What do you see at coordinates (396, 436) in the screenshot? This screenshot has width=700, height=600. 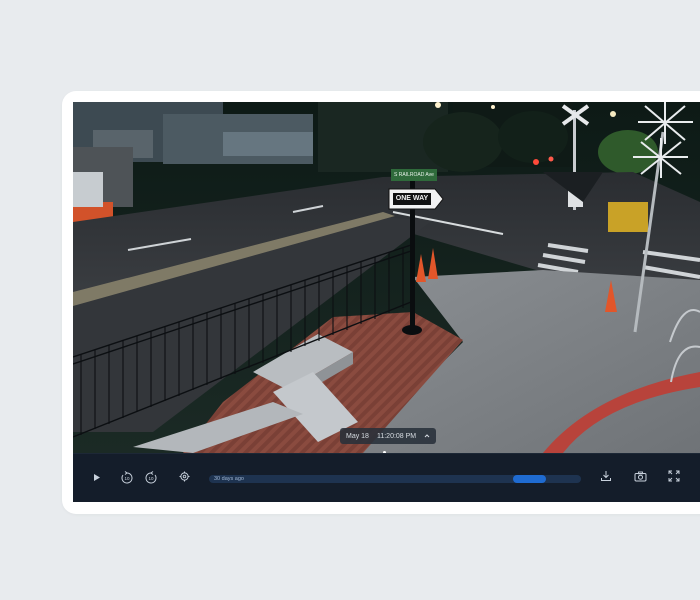 I see `timestamp-time: 11:20:08 PM` at bounding box center [396, 436].